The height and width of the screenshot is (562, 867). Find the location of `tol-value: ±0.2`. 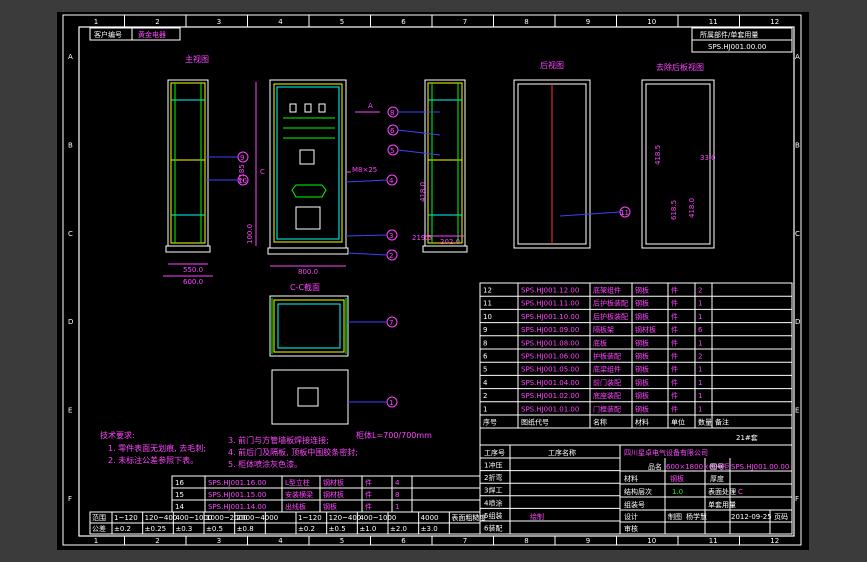

tol-value: ±0.2 is located at coordinates (306, 529).